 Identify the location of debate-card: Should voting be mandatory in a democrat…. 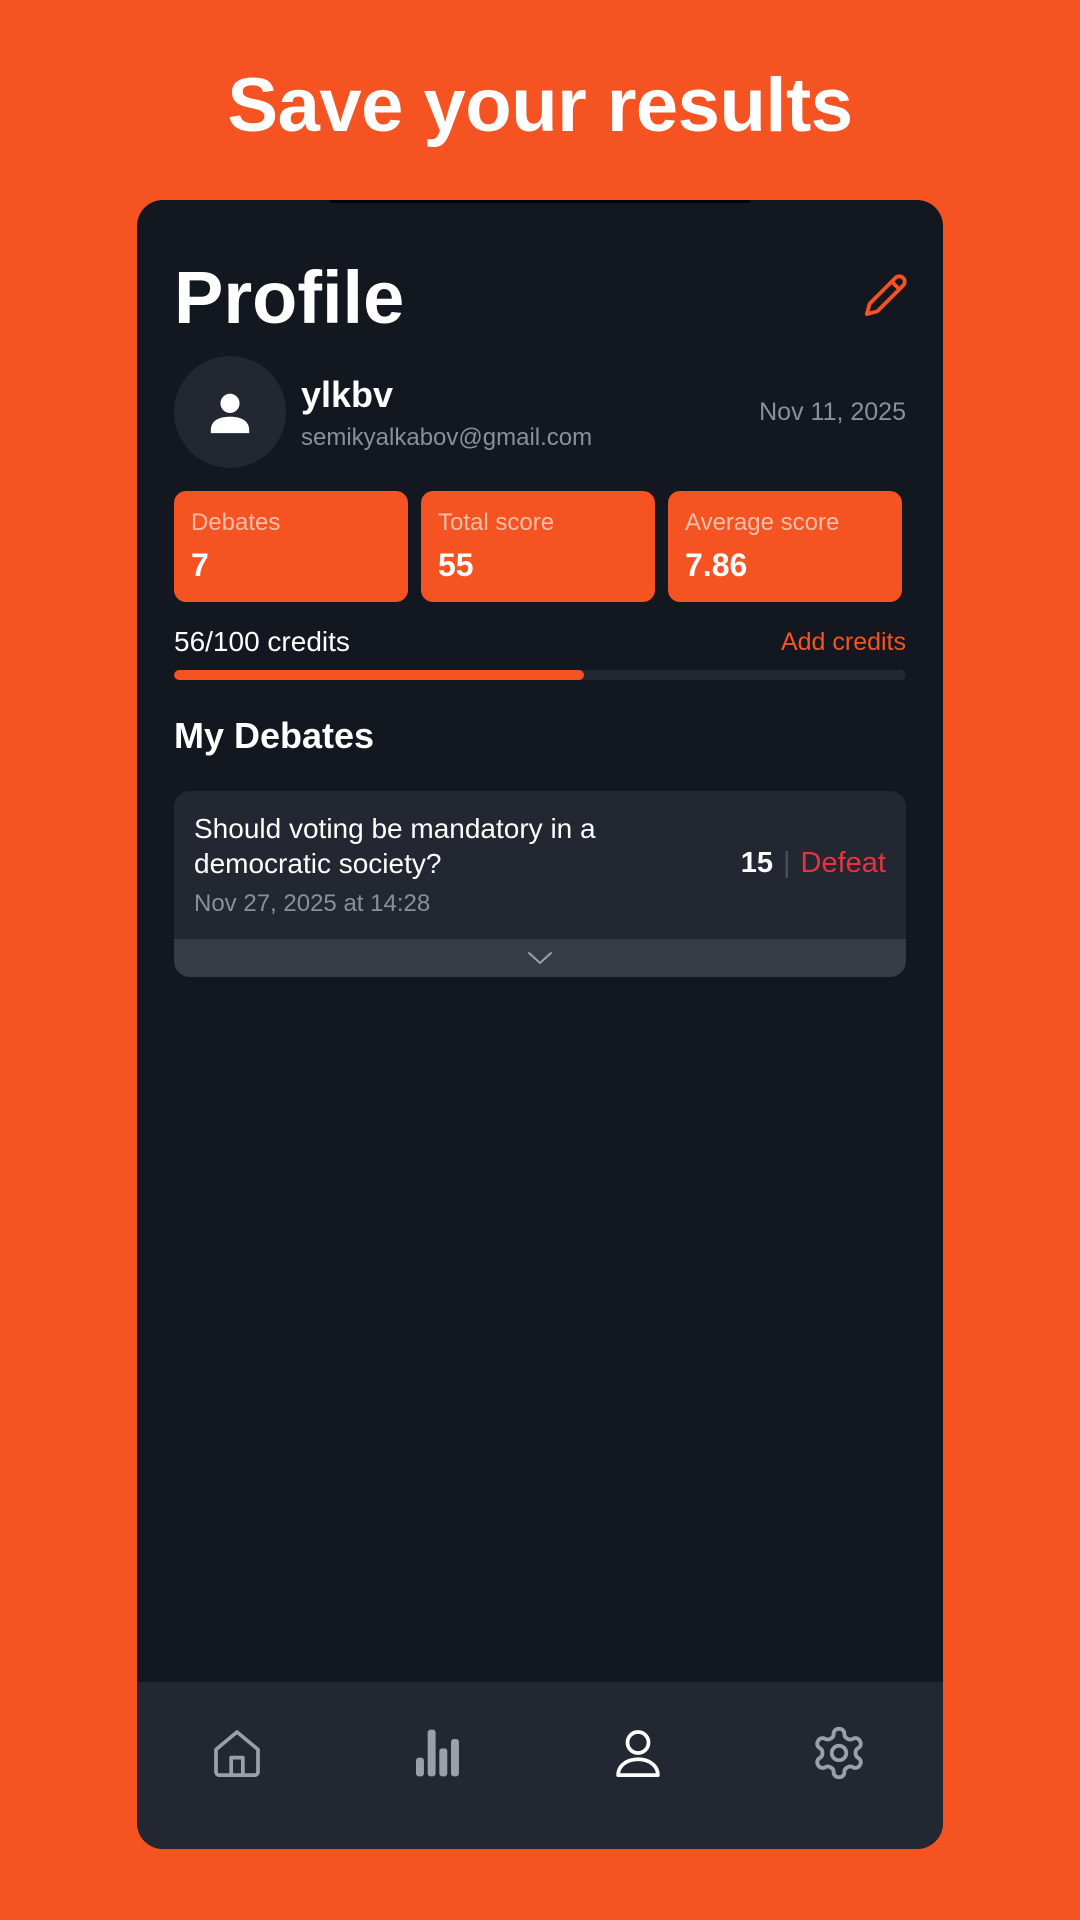
(540, 884).